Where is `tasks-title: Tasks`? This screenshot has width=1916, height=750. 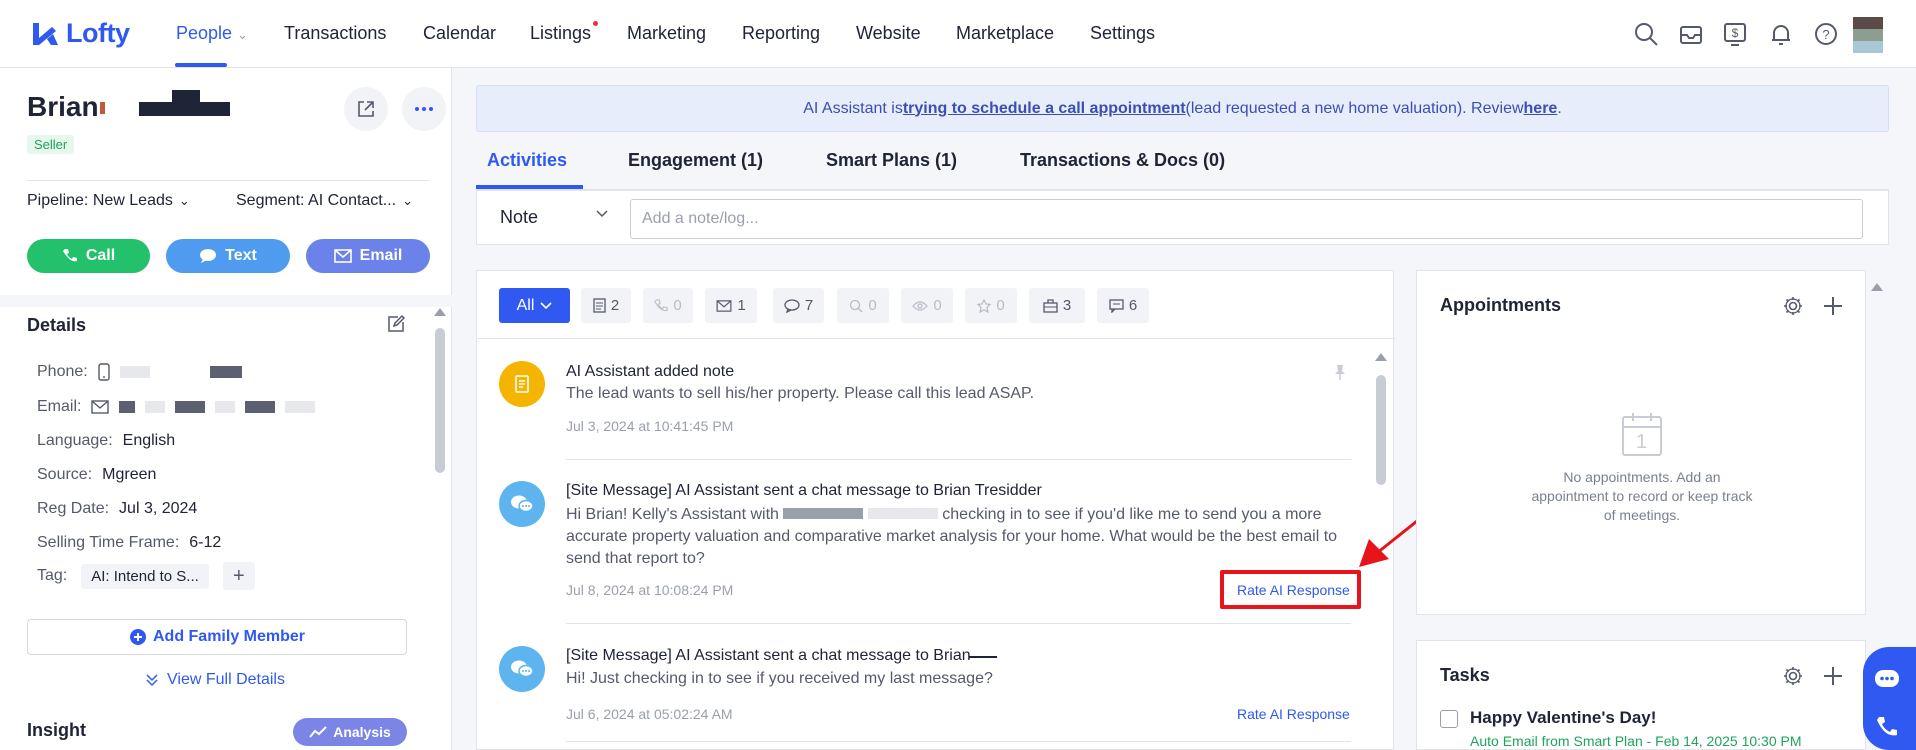
tasks-title: Tasks is located at coordinates (1465, 675).